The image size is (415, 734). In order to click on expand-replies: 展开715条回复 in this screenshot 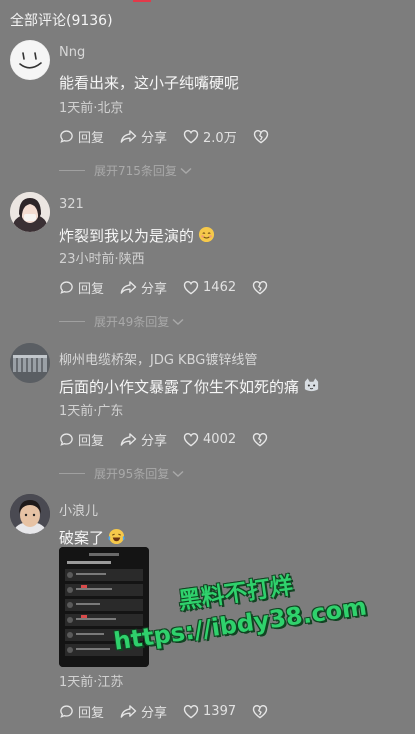, I will do `click(125, 170)`.